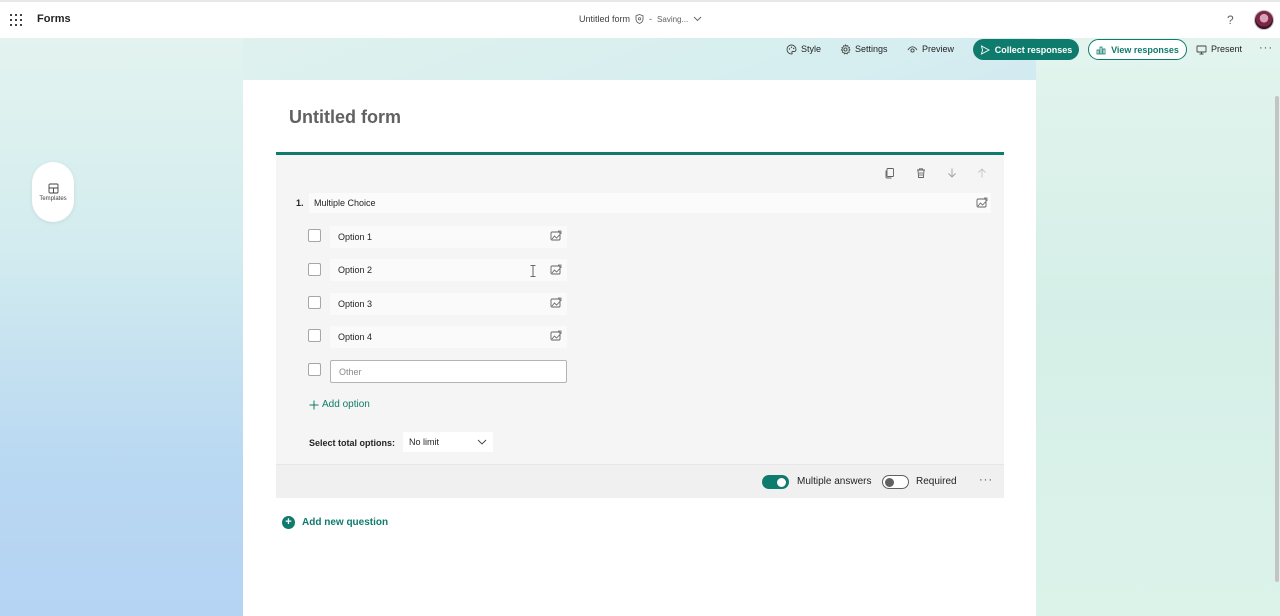 The height and width of the screenshot is (616, 1280). What do you see at coordinates (912, 49) in the screenshot?
I see `eye-icon` at bounding box center [912, 49].